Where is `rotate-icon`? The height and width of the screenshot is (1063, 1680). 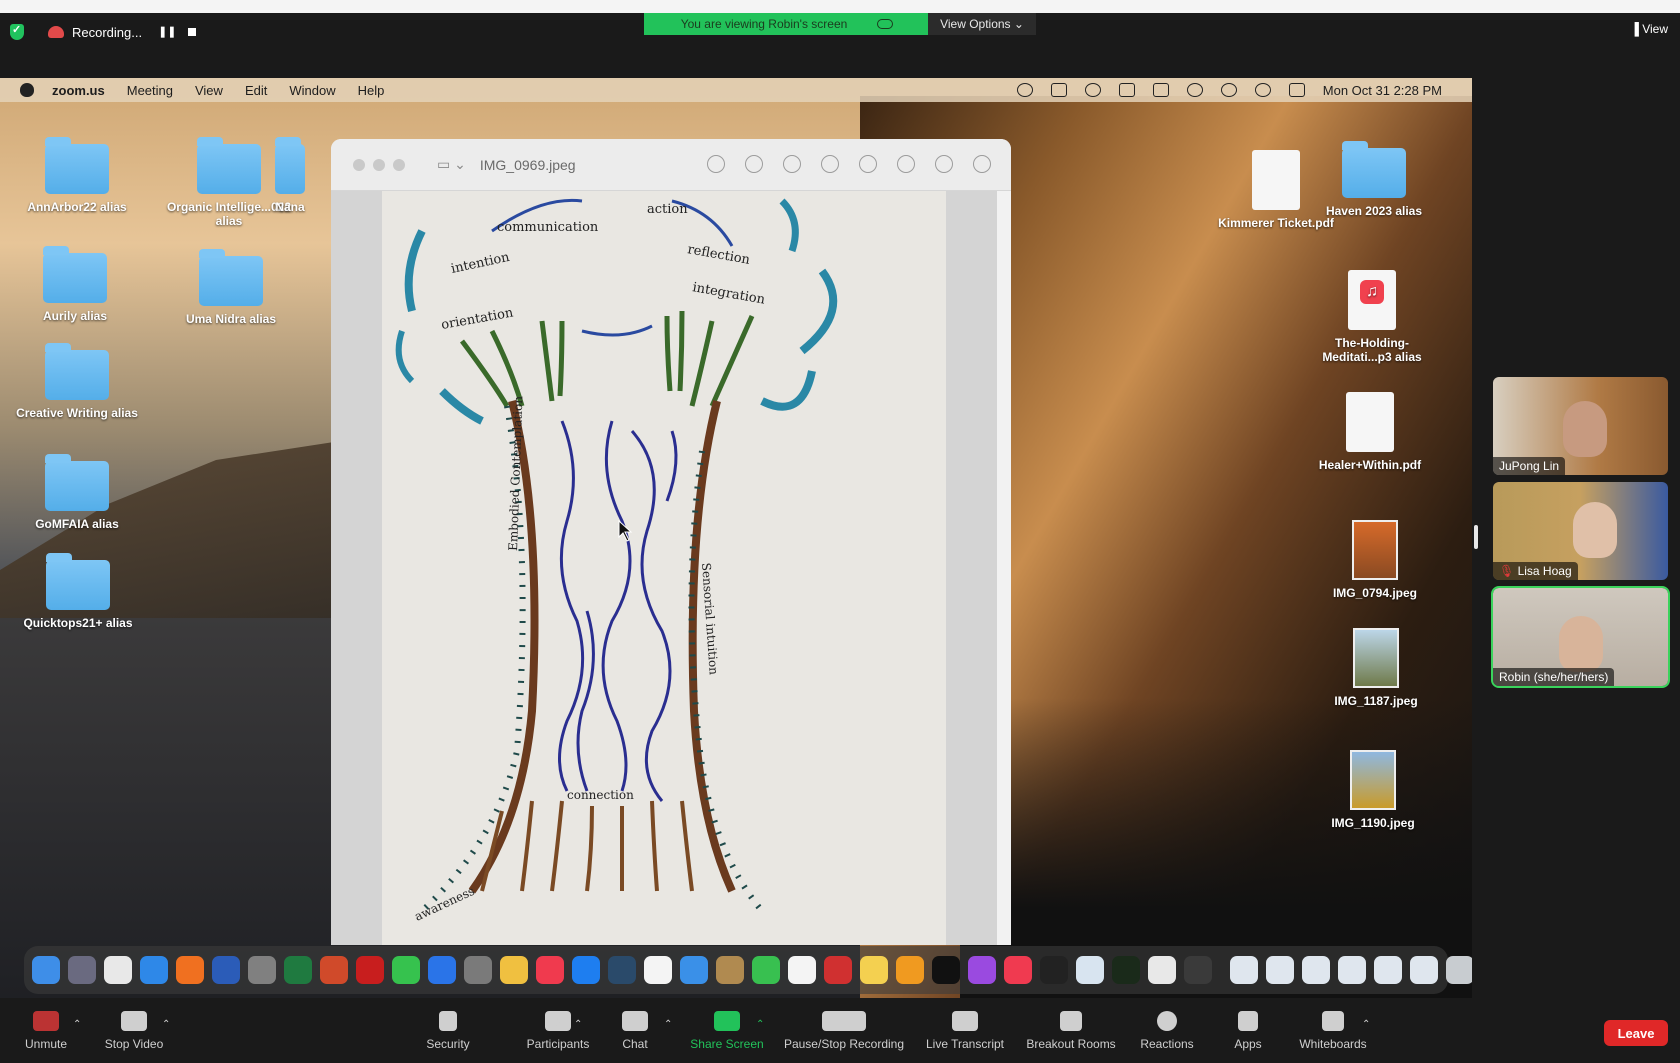 rotate-icon is located at coordinates (906, 164).